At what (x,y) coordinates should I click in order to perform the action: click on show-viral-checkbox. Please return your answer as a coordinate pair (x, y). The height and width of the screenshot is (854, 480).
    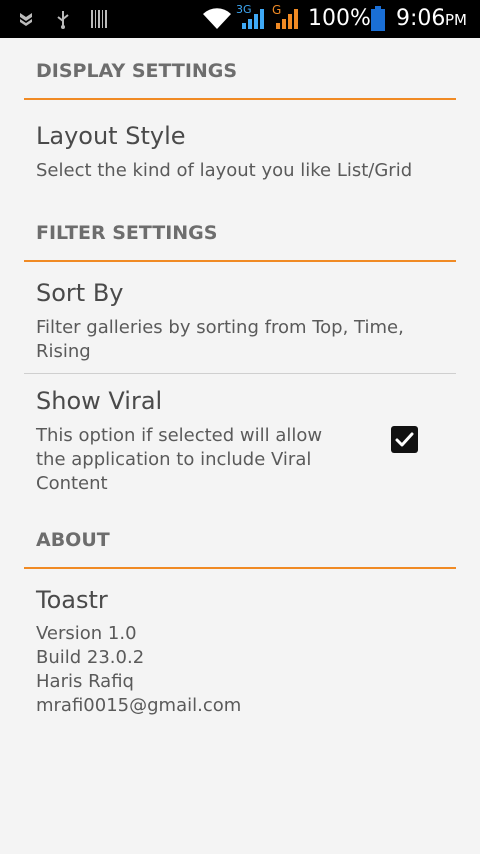
    Looking at the image, I should click on (404, 439).